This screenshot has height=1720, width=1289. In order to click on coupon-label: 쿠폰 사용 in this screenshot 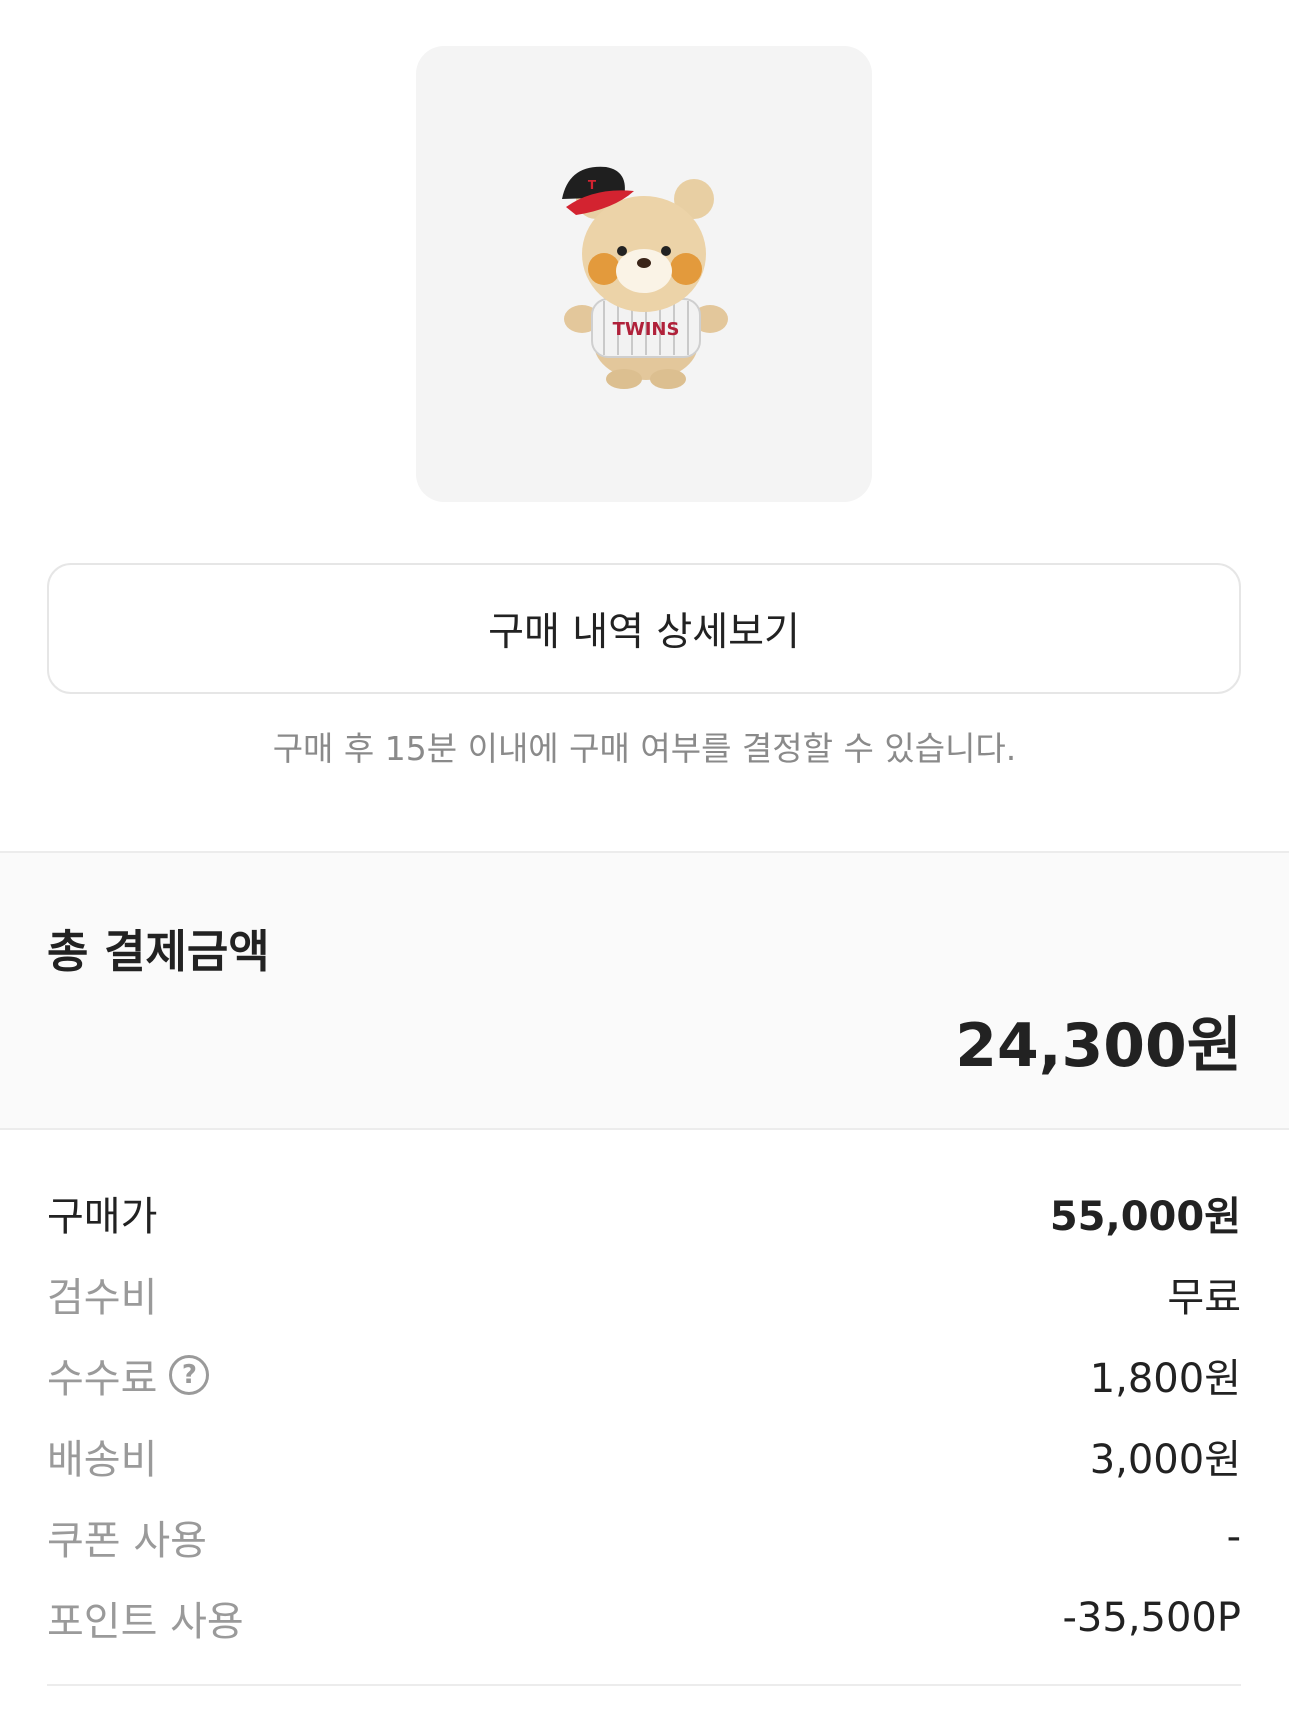, I will do `click(127, 1540)`.